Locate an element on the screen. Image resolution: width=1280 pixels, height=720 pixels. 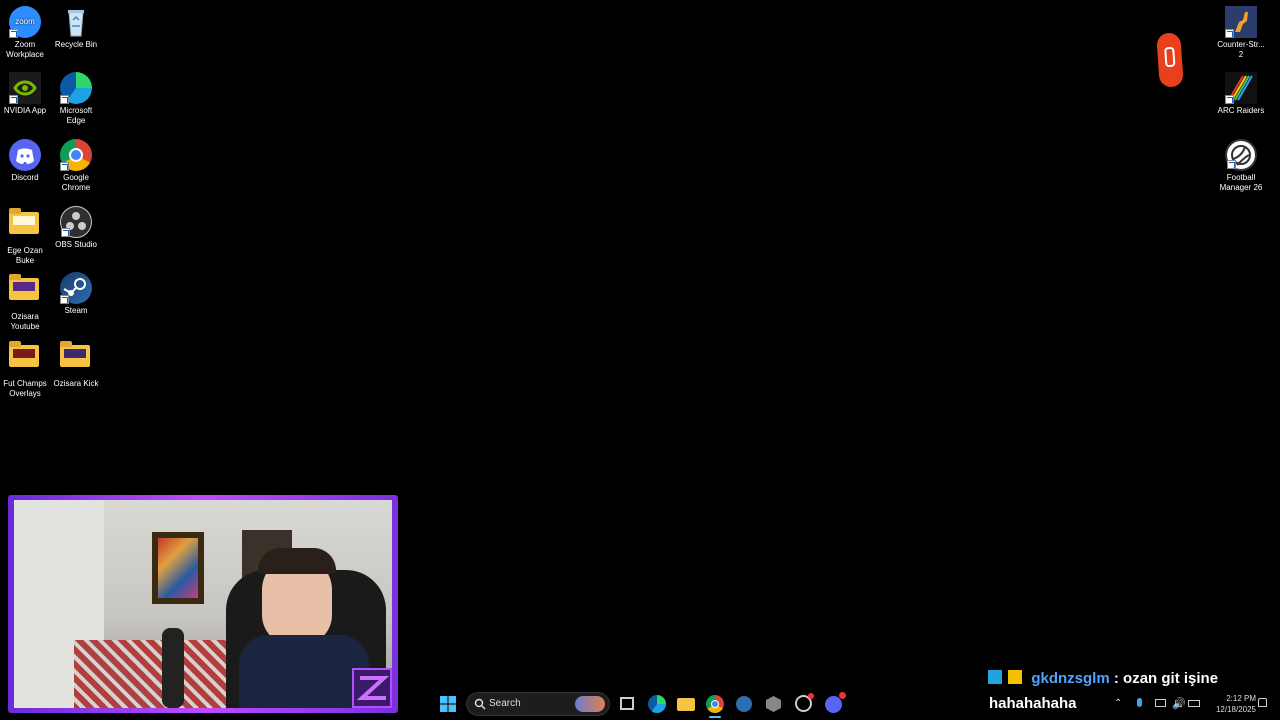
chat-message-2: hahahahaha is located at coordinates (1033, 703).